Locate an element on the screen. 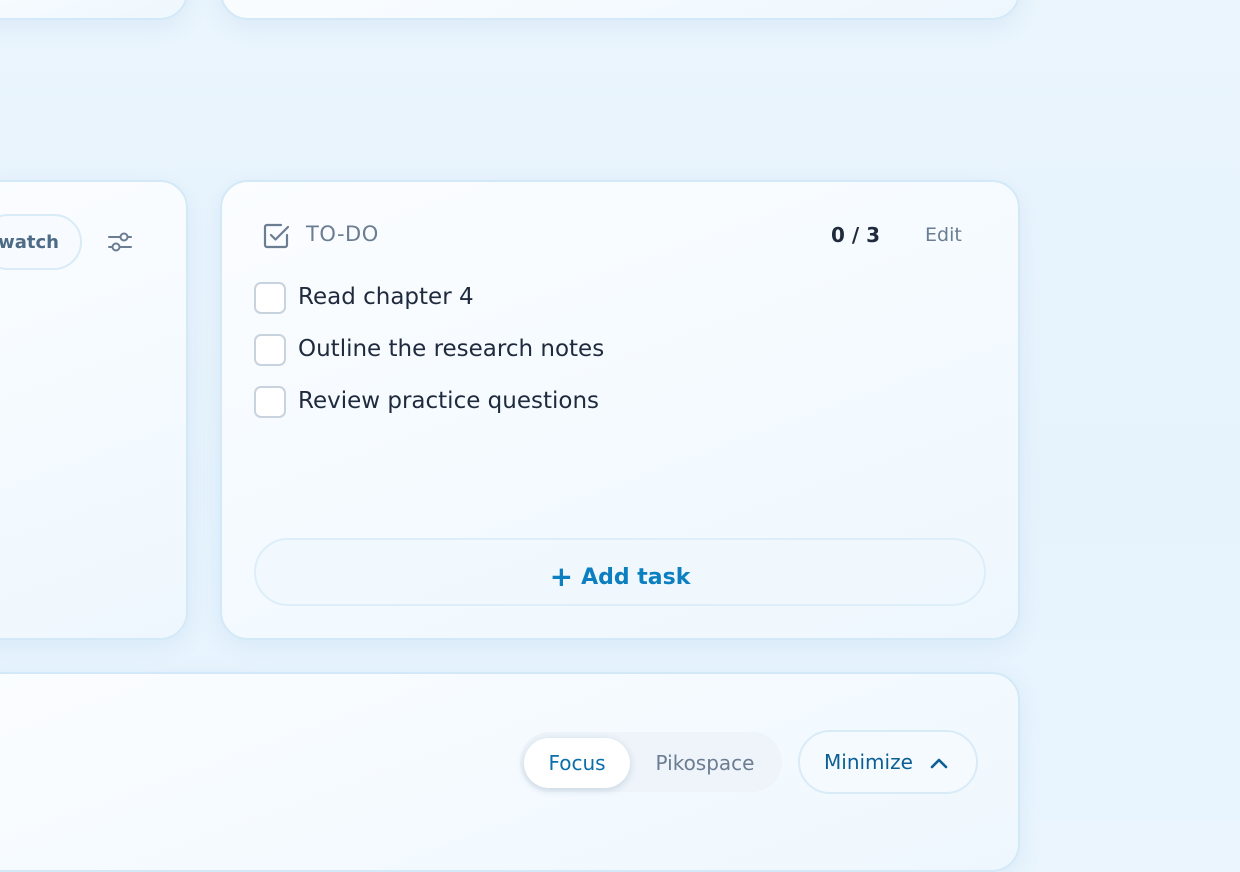 This screenshot has height=872, width=1240. top-right-card is located at coordinates (620, 10).